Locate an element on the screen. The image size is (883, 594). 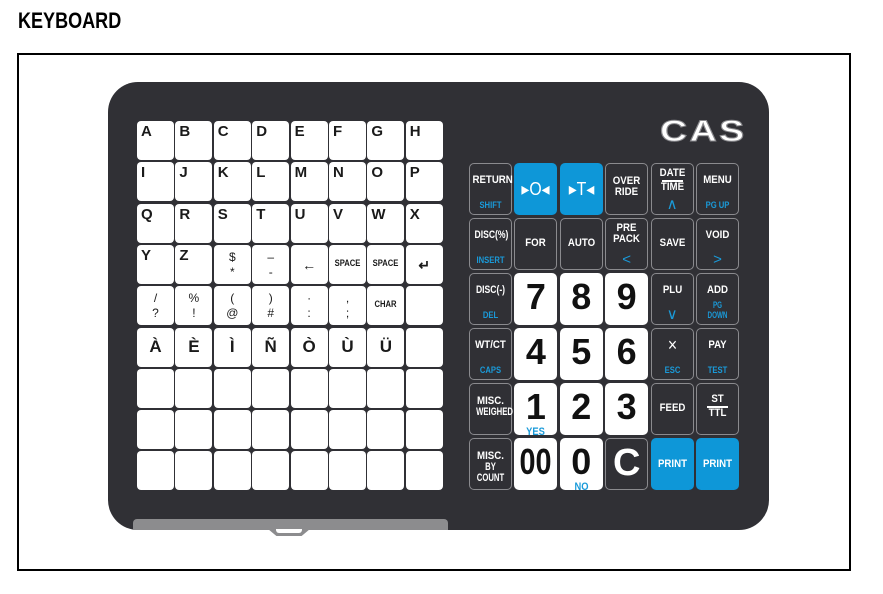
key-char: CHAR is located at coordinates (386, 306).